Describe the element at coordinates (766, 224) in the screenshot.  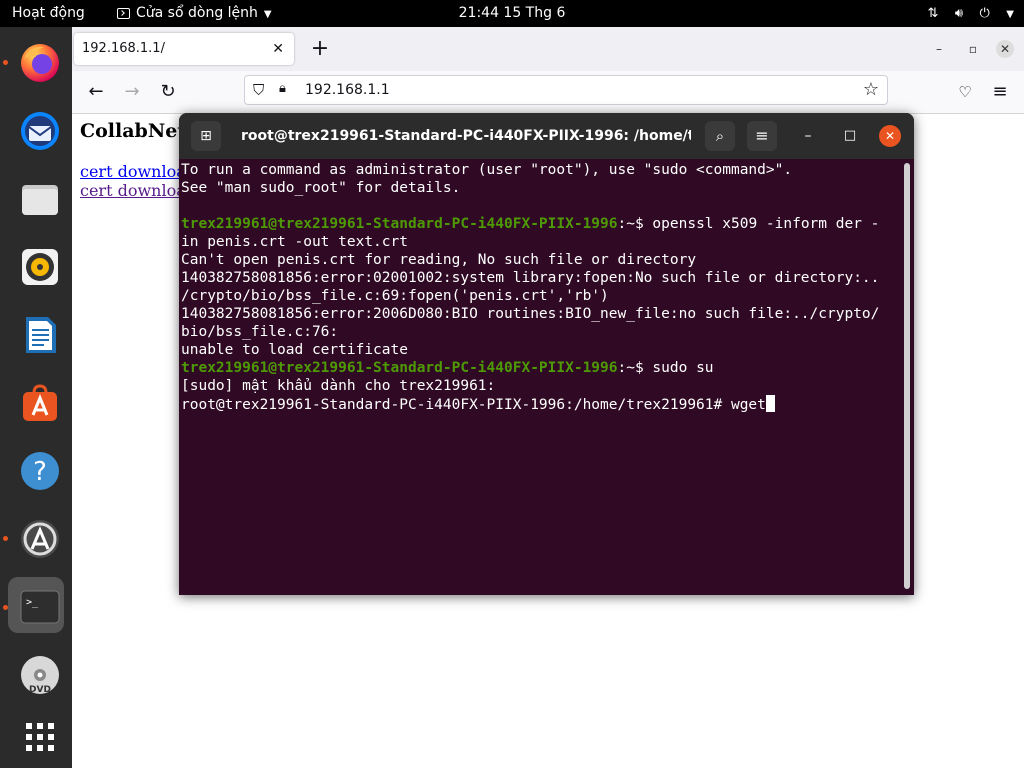
I see `terminal-line-text: openssl x509 -inform der -` at that location.